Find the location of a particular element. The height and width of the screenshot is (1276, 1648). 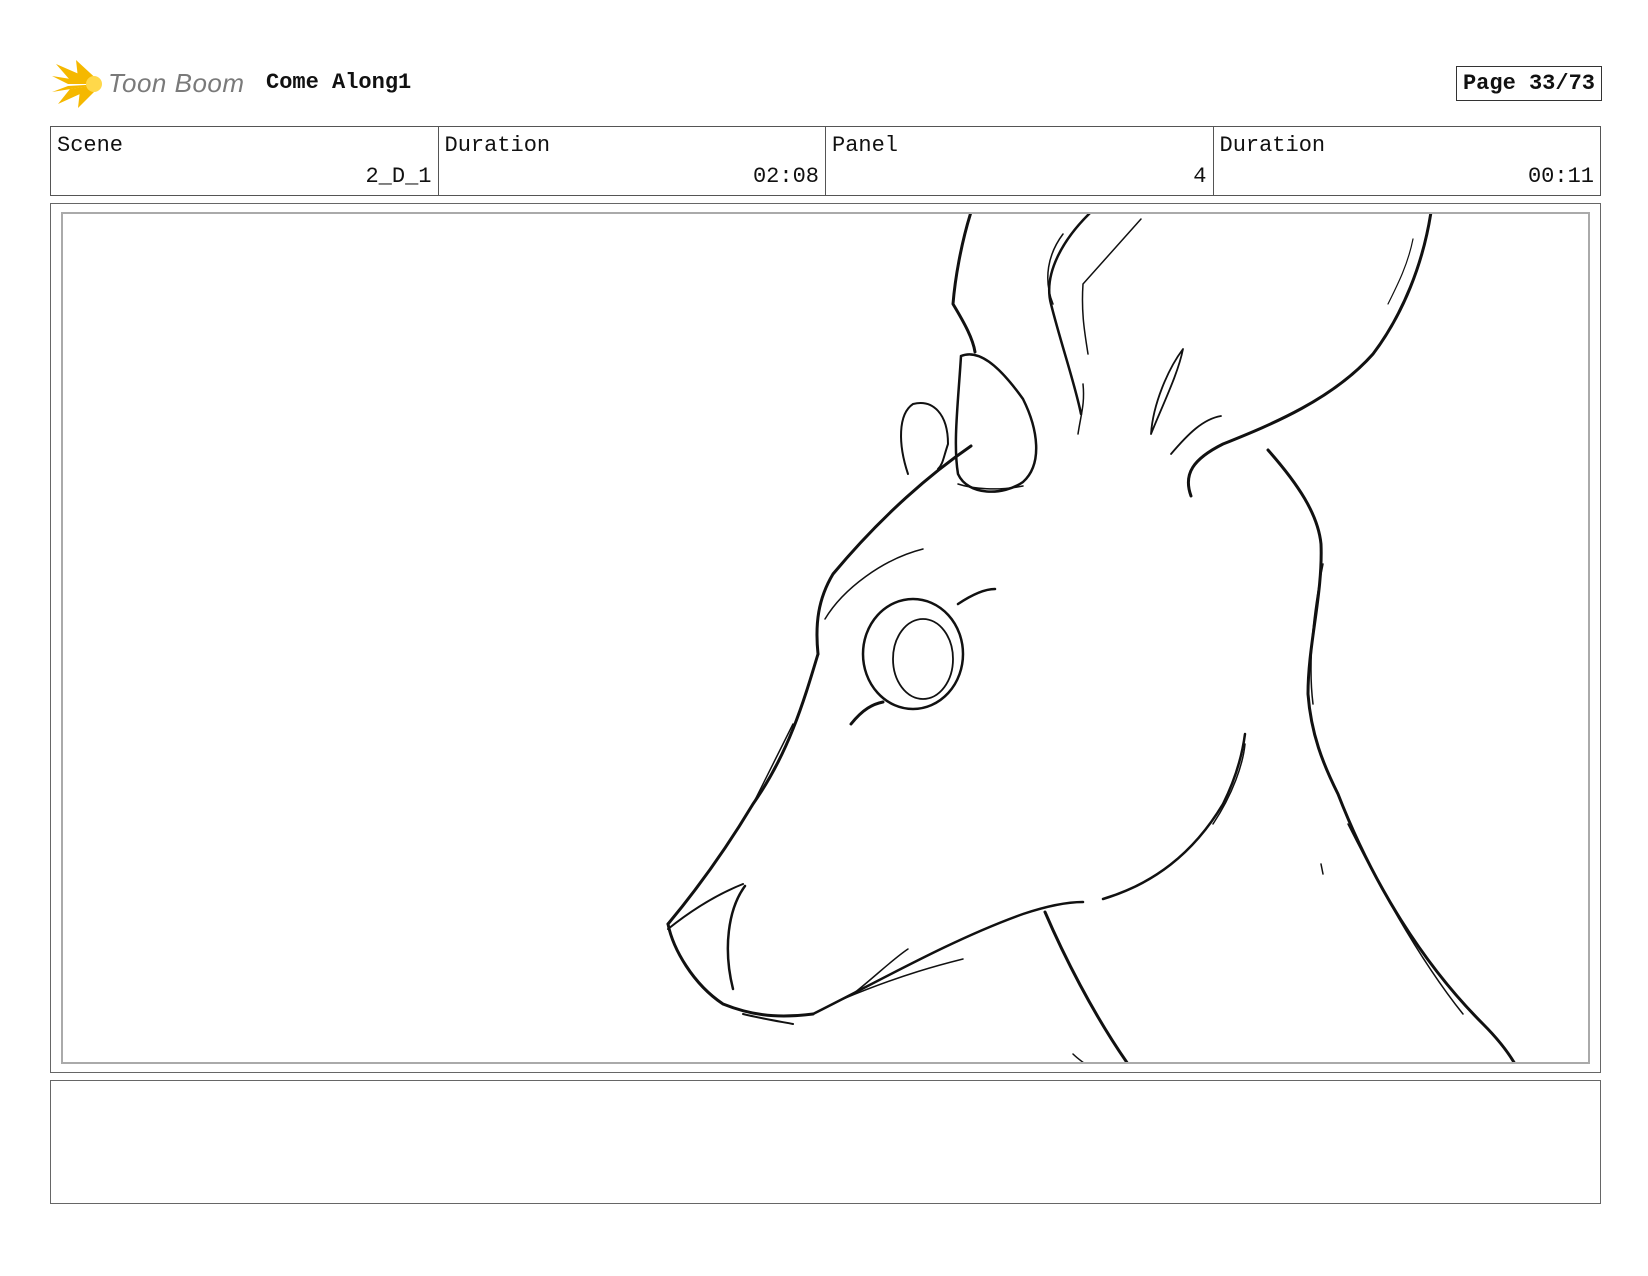

scene-duration-value: 02:08 is located at coordinates (785, 176).